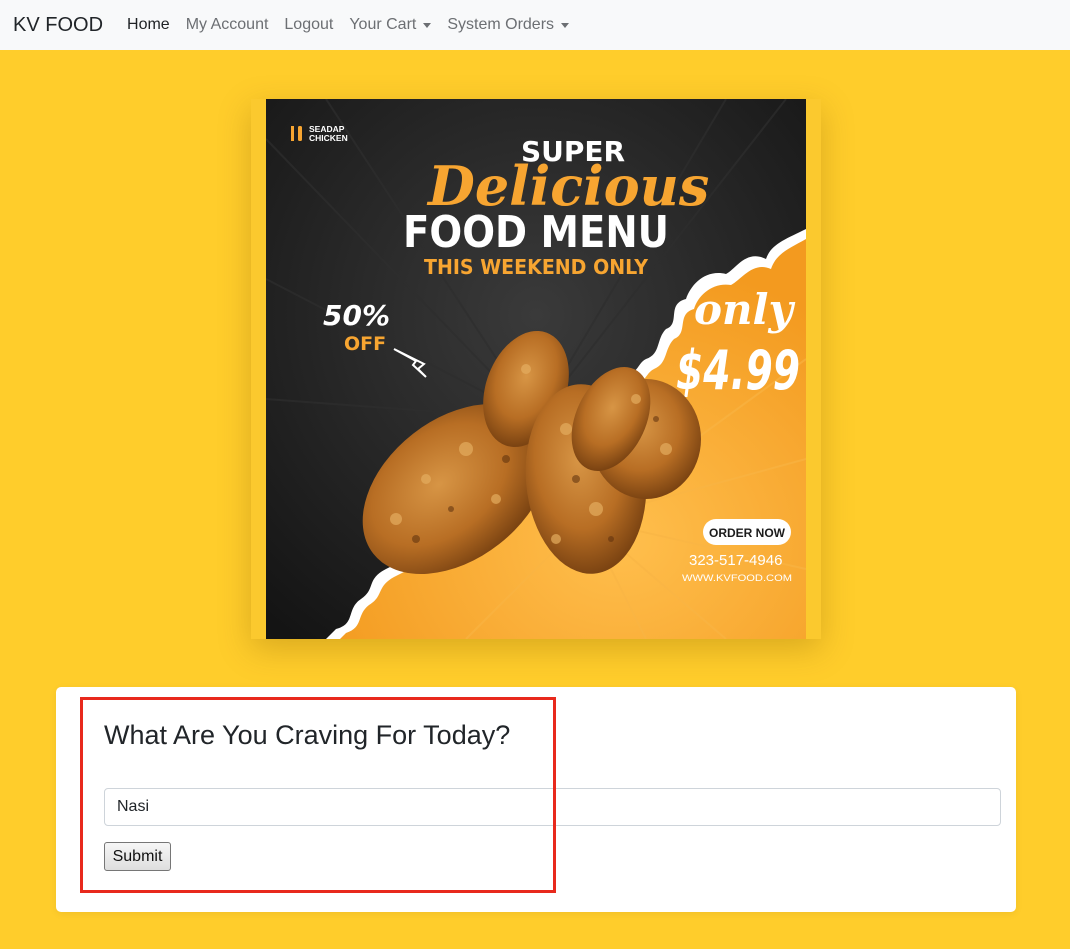  I want to click on nav-system-orders-dropdown: System Orders, so click(508, 25).